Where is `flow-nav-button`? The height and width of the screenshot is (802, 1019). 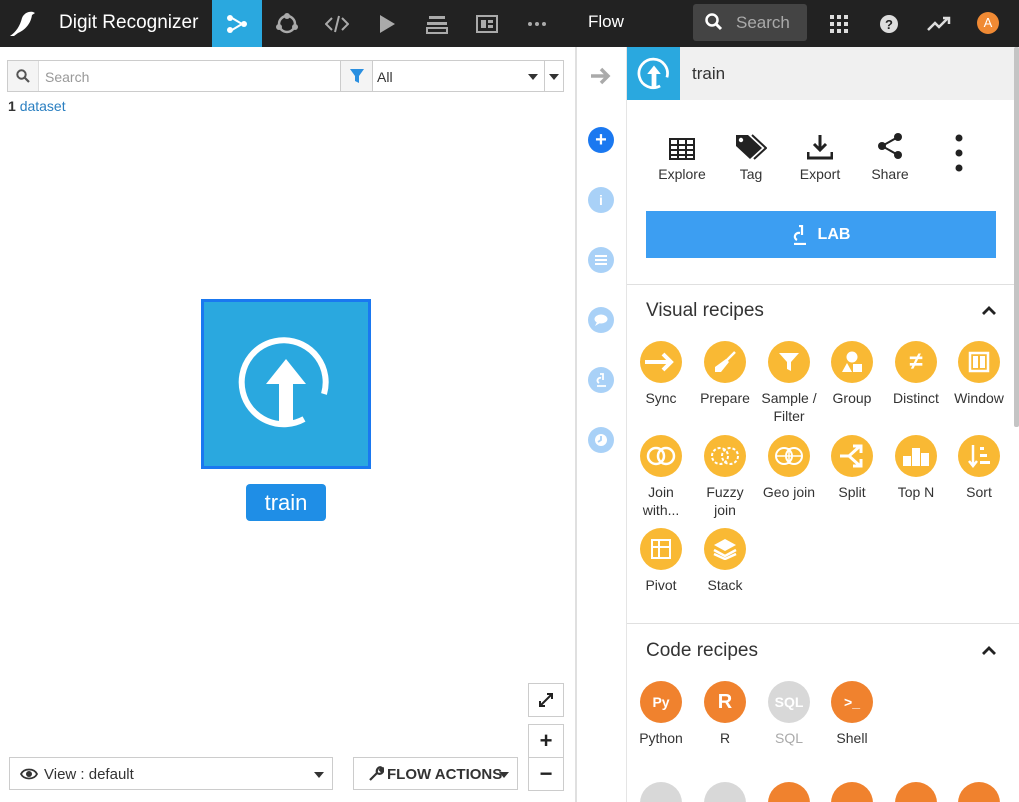
flow-nav-button is located at coordinates (237, 23).